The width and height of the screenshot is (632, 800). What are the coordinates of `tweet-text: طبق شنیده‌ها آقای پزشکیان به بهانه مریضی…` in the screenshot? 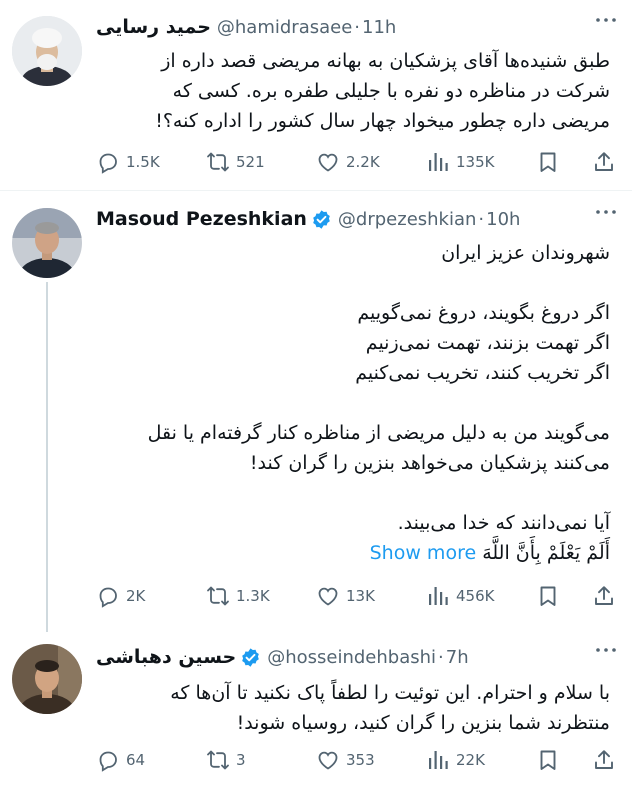 It's located at (382, 91).